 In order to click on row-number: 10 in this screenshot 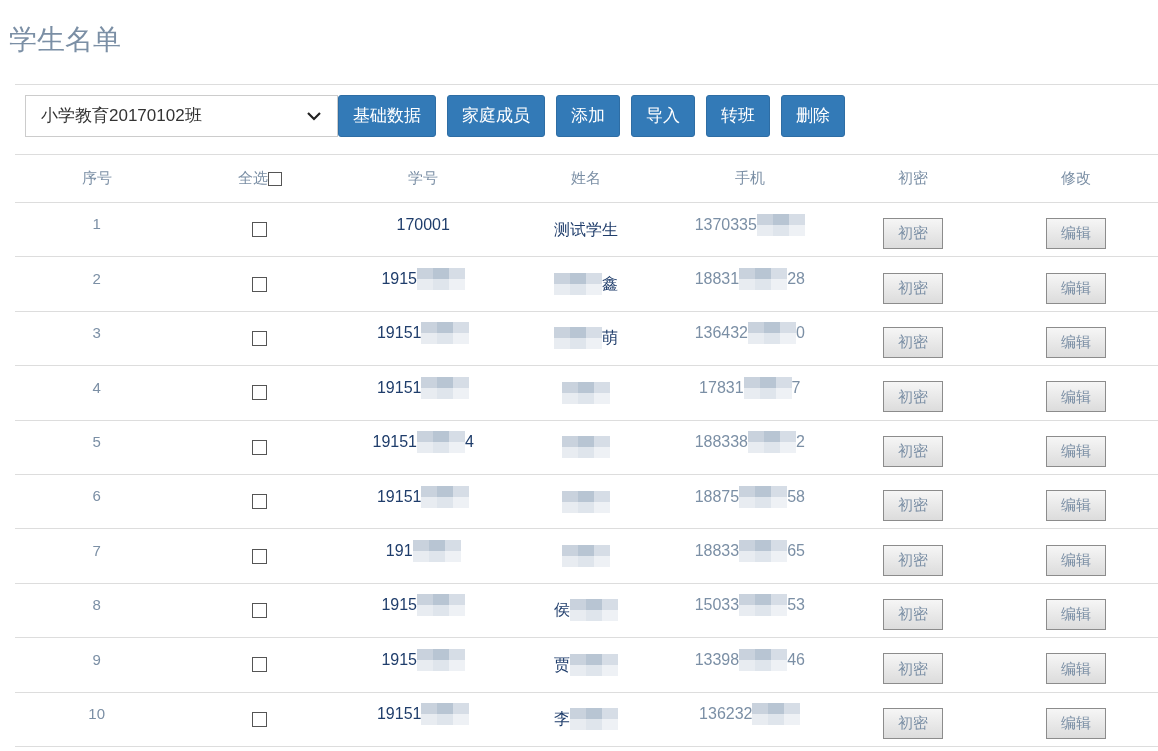, I will do `click(96, 713)`.